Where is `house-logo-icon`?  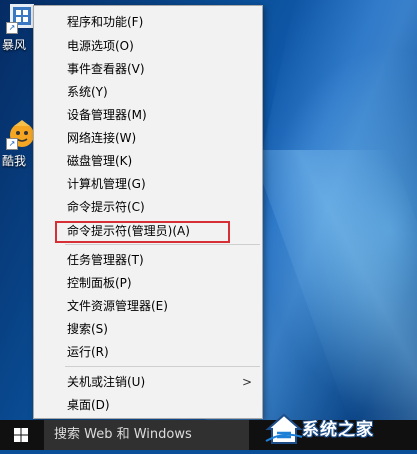 house-logo-icon is located at coordinates (284, 428).